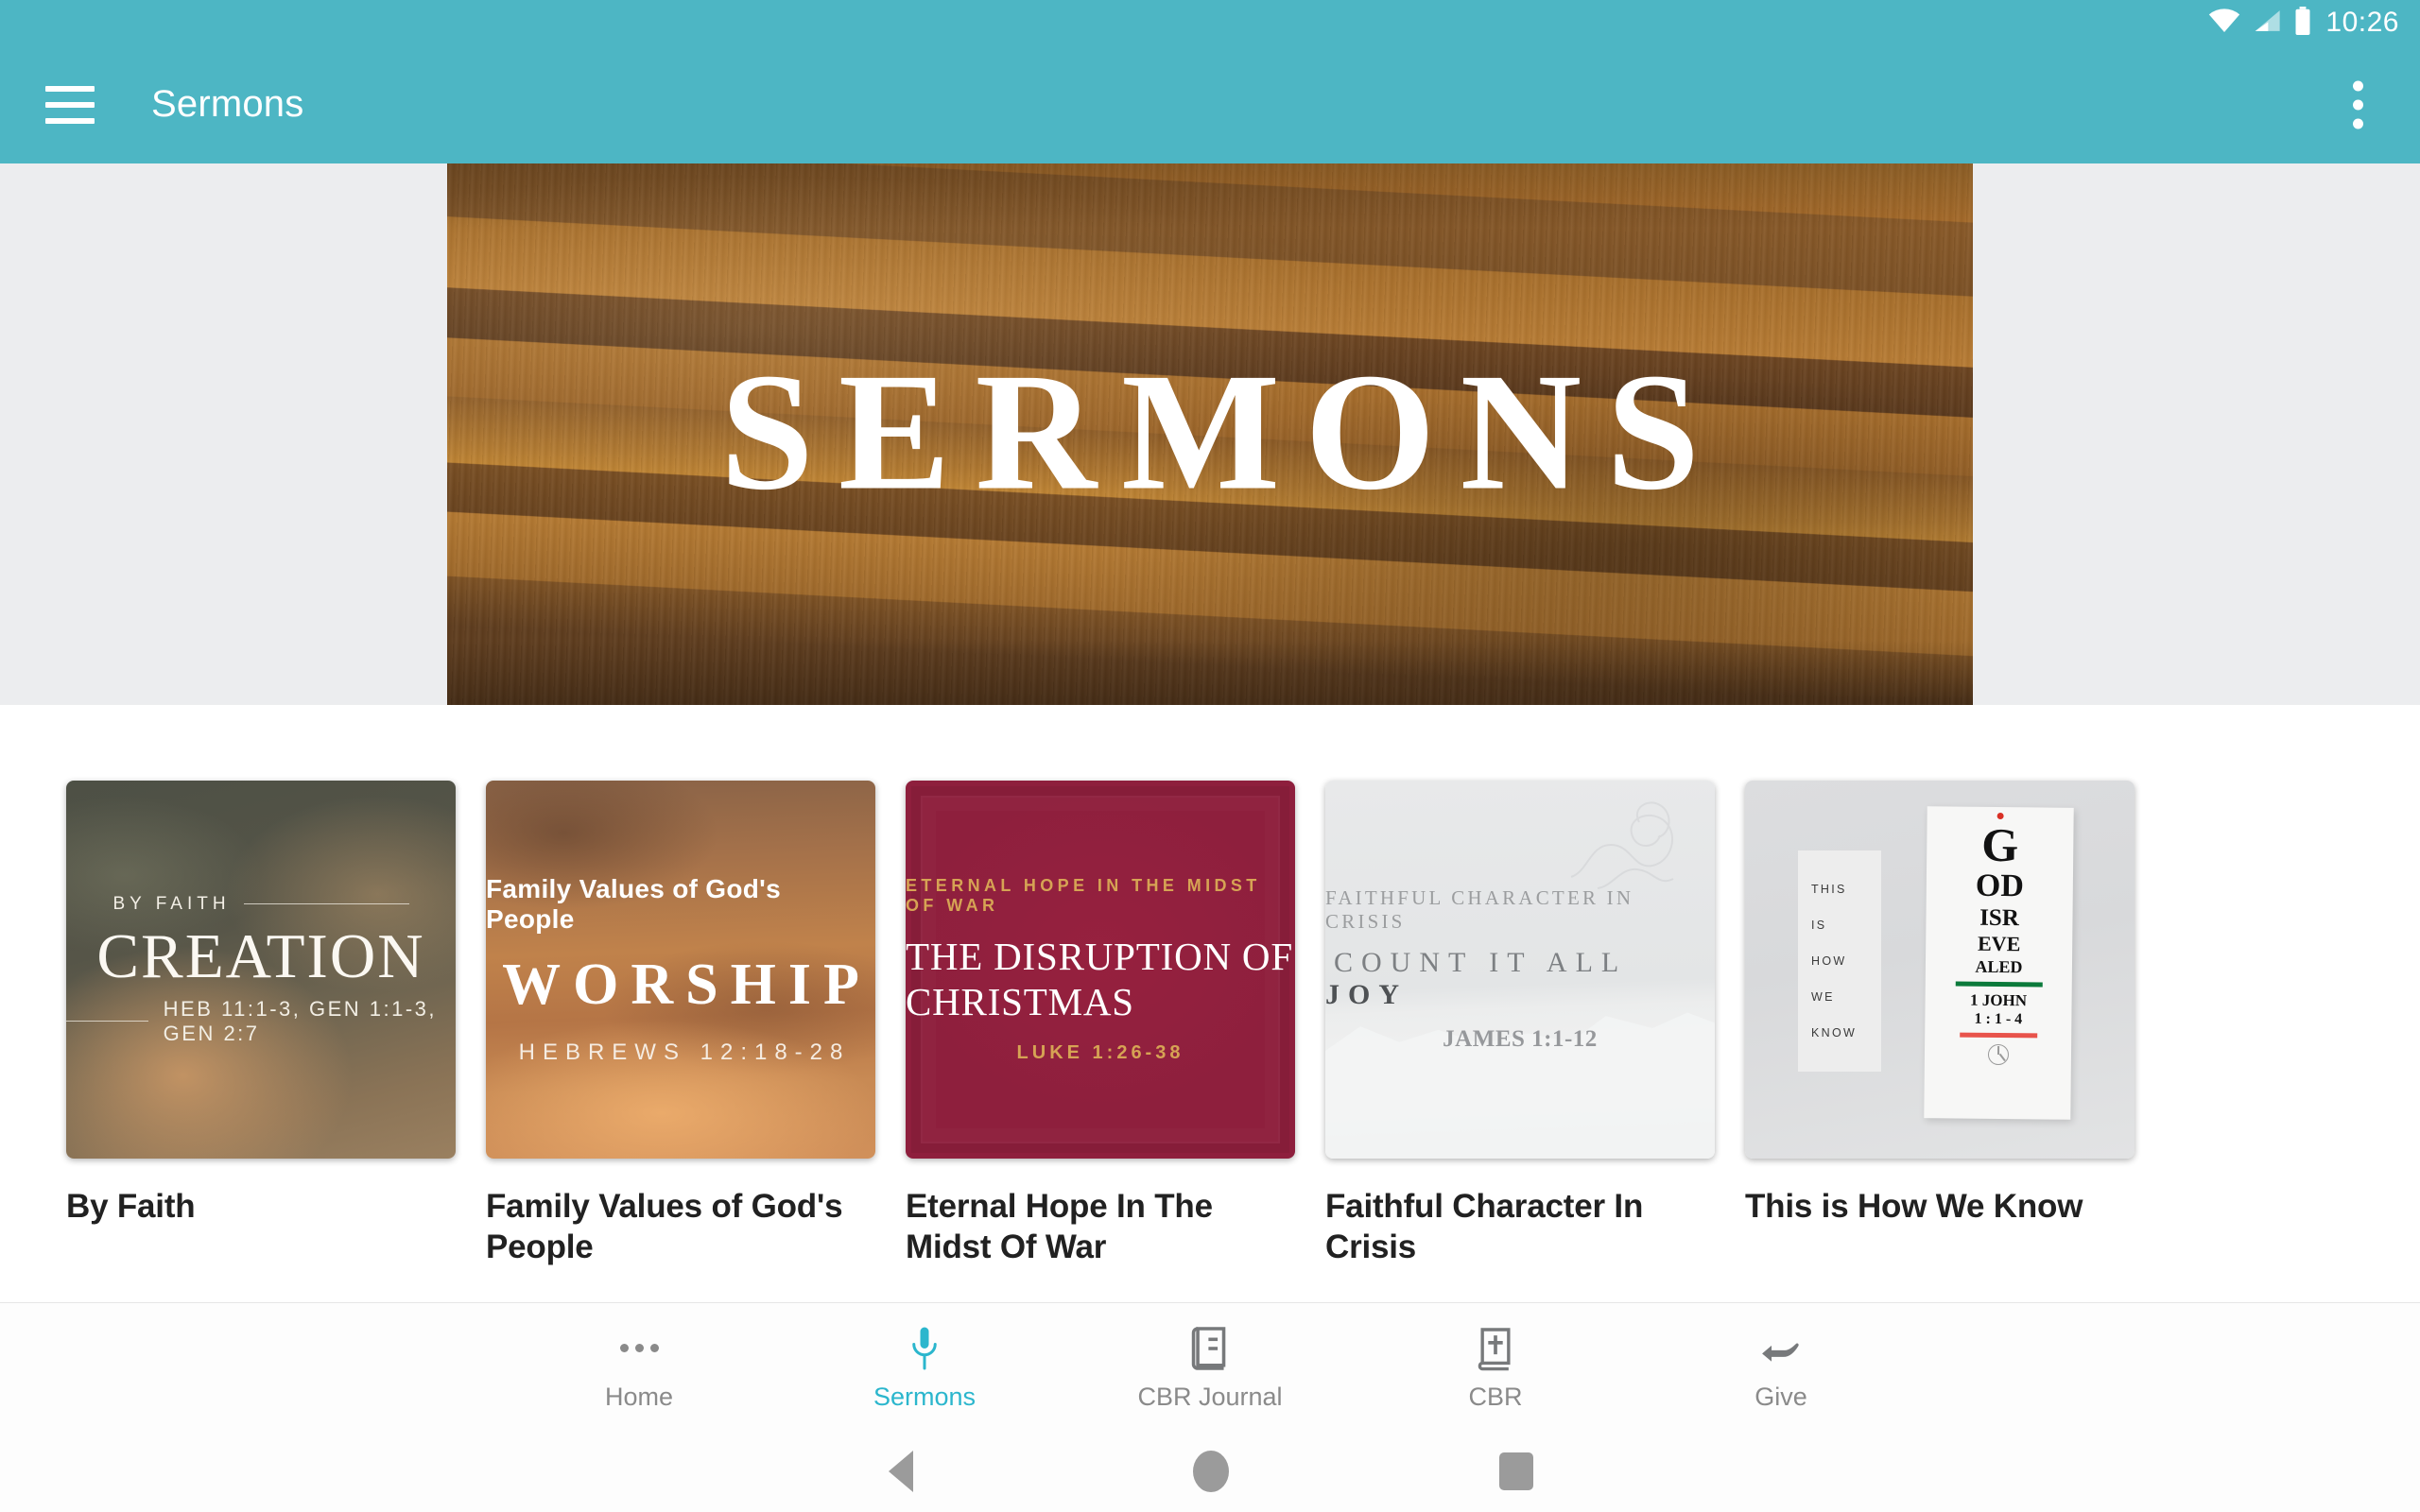 The width and height of the screenshot is (2420, 1512). I want to click on cell-signal-icon, so click(2267, 23).